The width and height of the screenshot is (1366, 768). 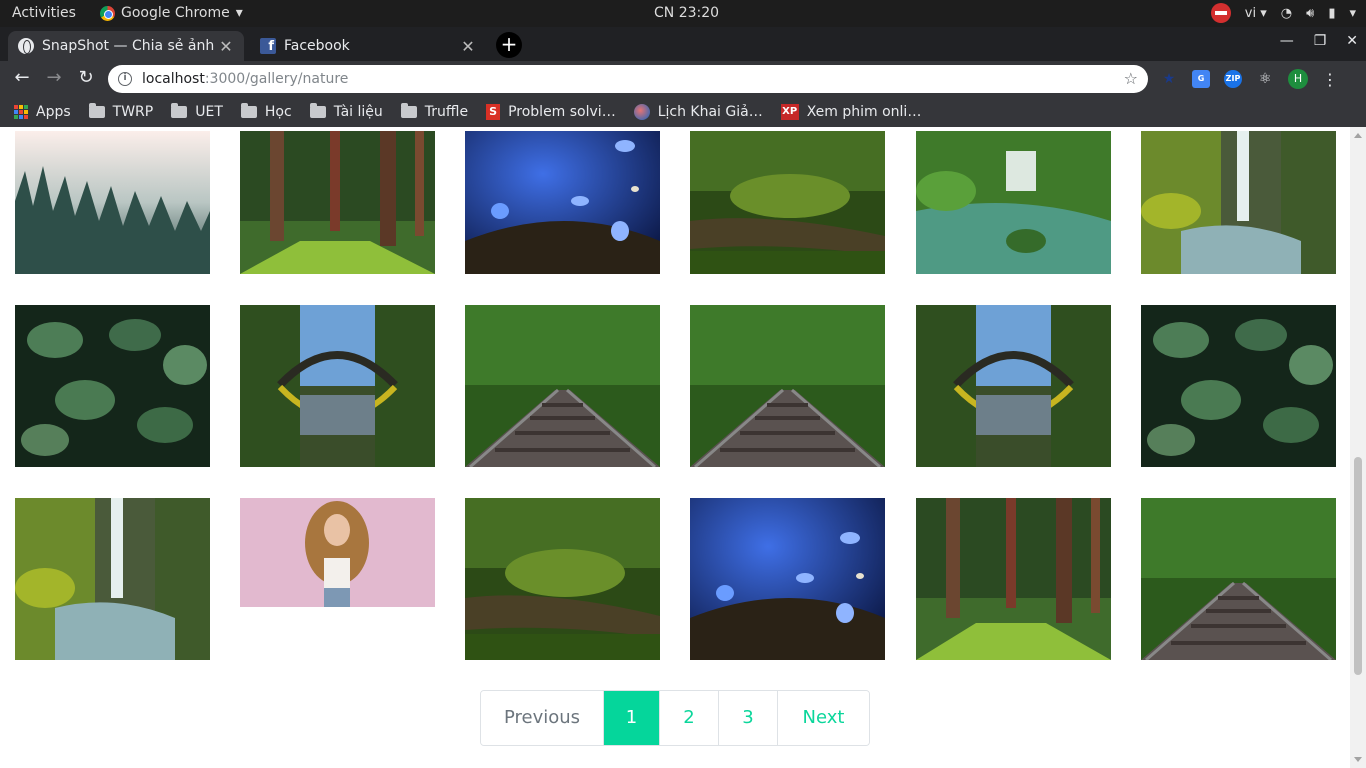 I want to click on clock: CN 23:20, so click(x=686, y=13).